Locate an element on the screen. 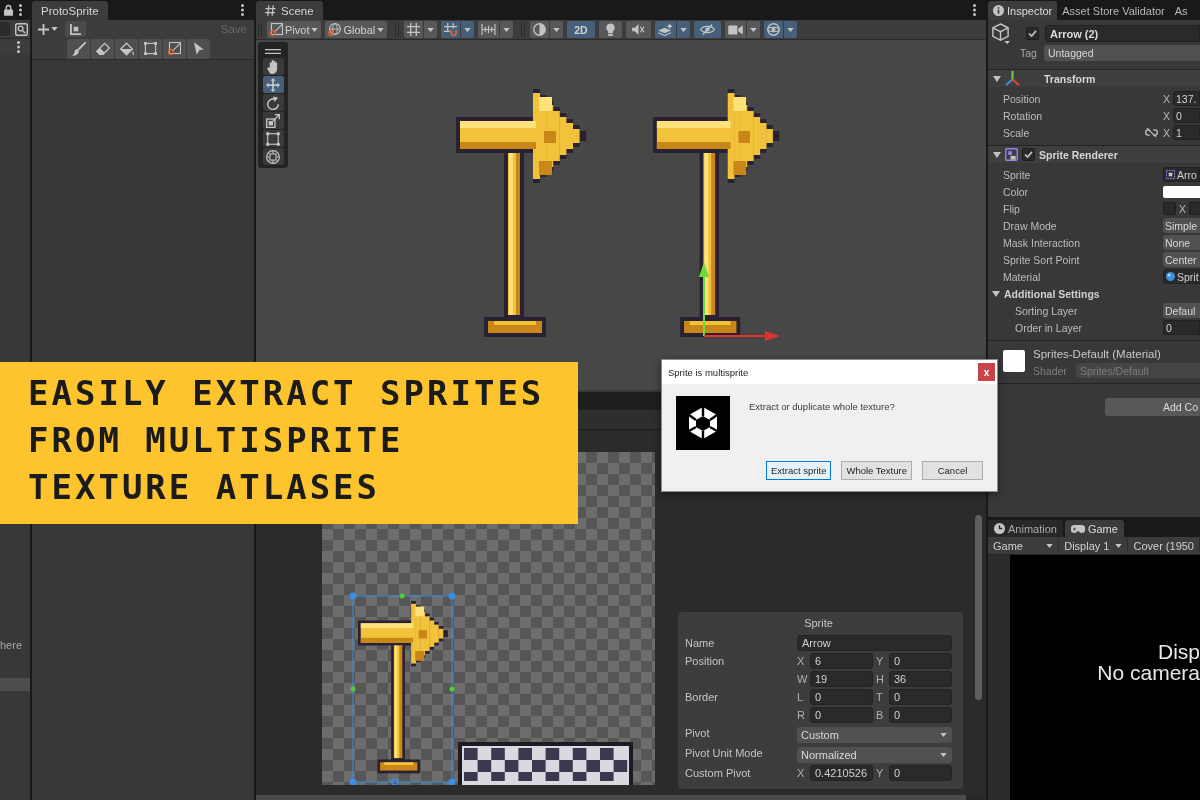  vertical-scrollbar is located at coordinates (978, 607).